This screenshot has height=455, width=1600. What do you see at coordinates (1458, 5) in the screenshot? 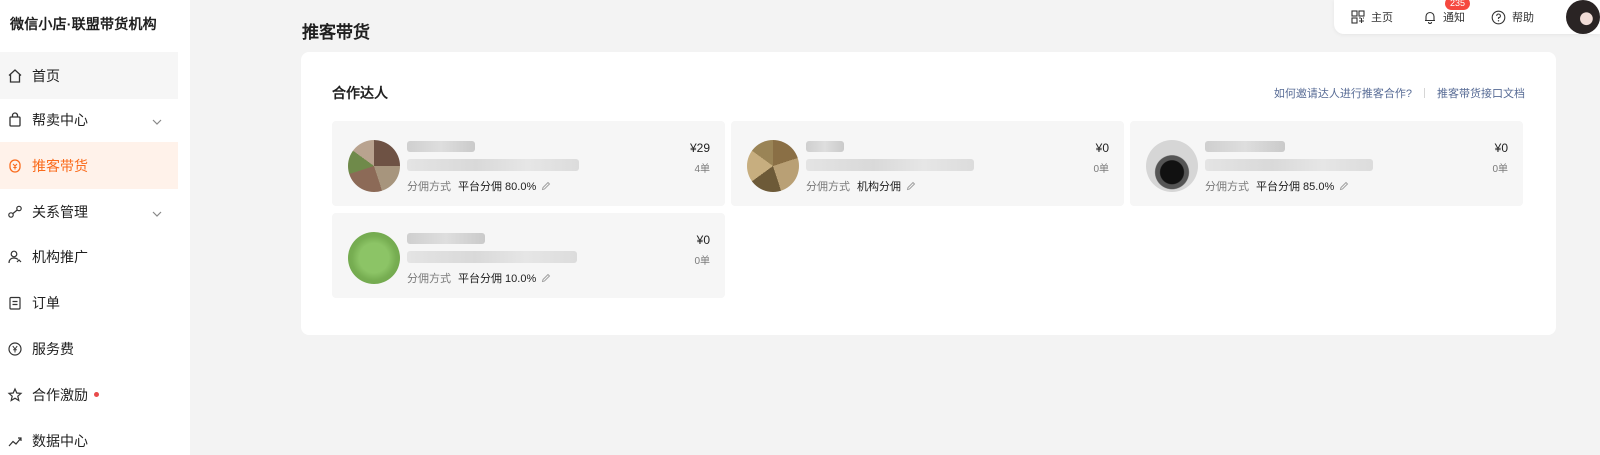
I see `notification-badge: 235` at bounding box center [1458, 5].